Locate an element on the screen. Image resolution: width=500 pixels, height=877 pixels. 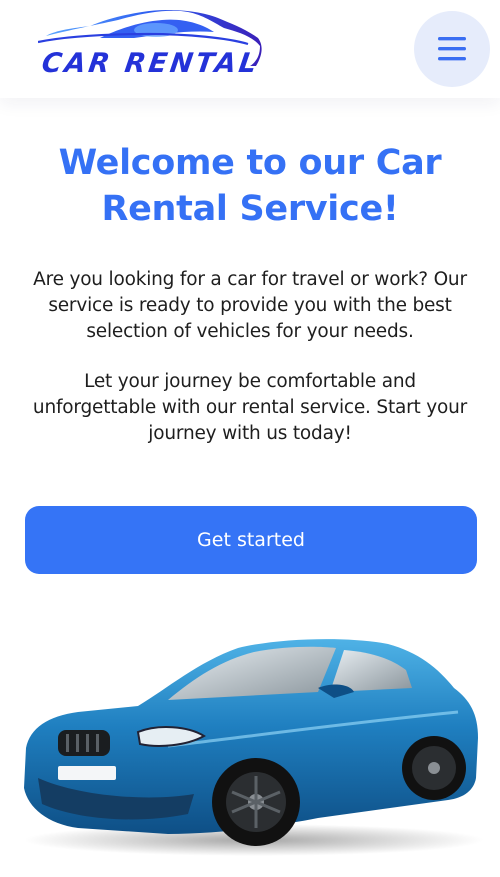
hamburger-icon is located at coordinates (452, 49).